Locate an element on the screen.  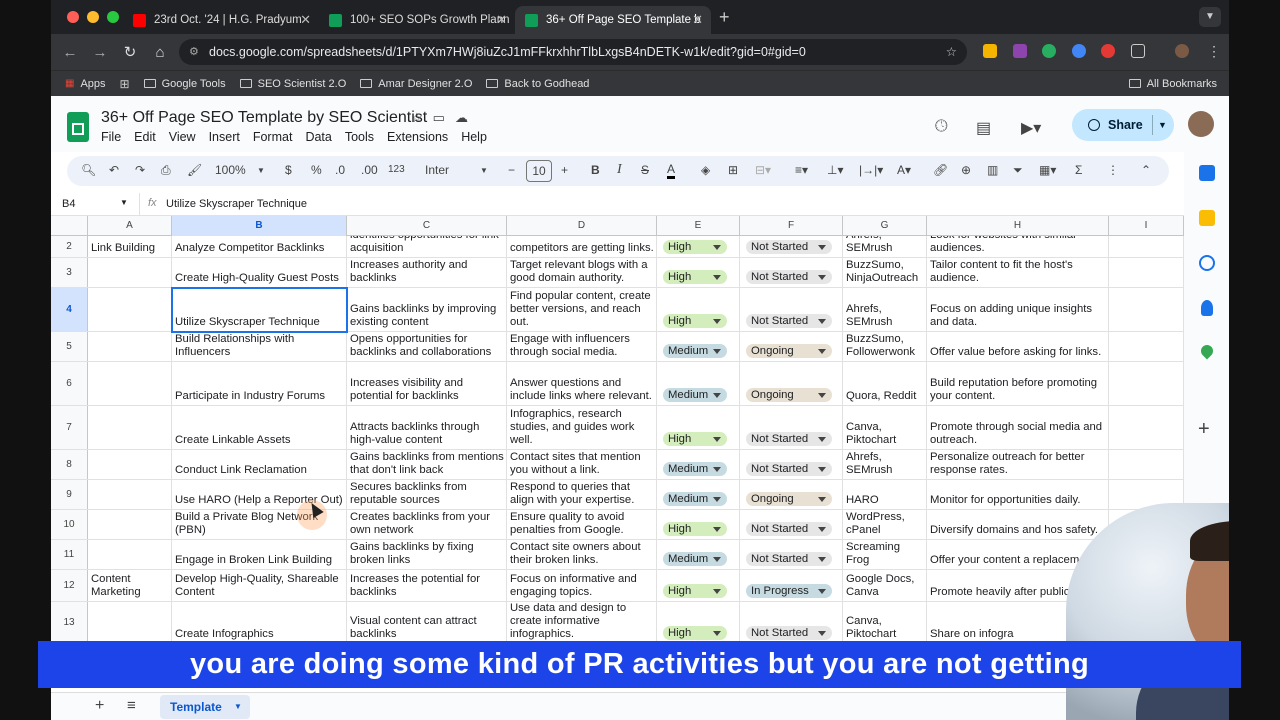
cell-d: competitors are getting links. is located at coordinates (582, 246).